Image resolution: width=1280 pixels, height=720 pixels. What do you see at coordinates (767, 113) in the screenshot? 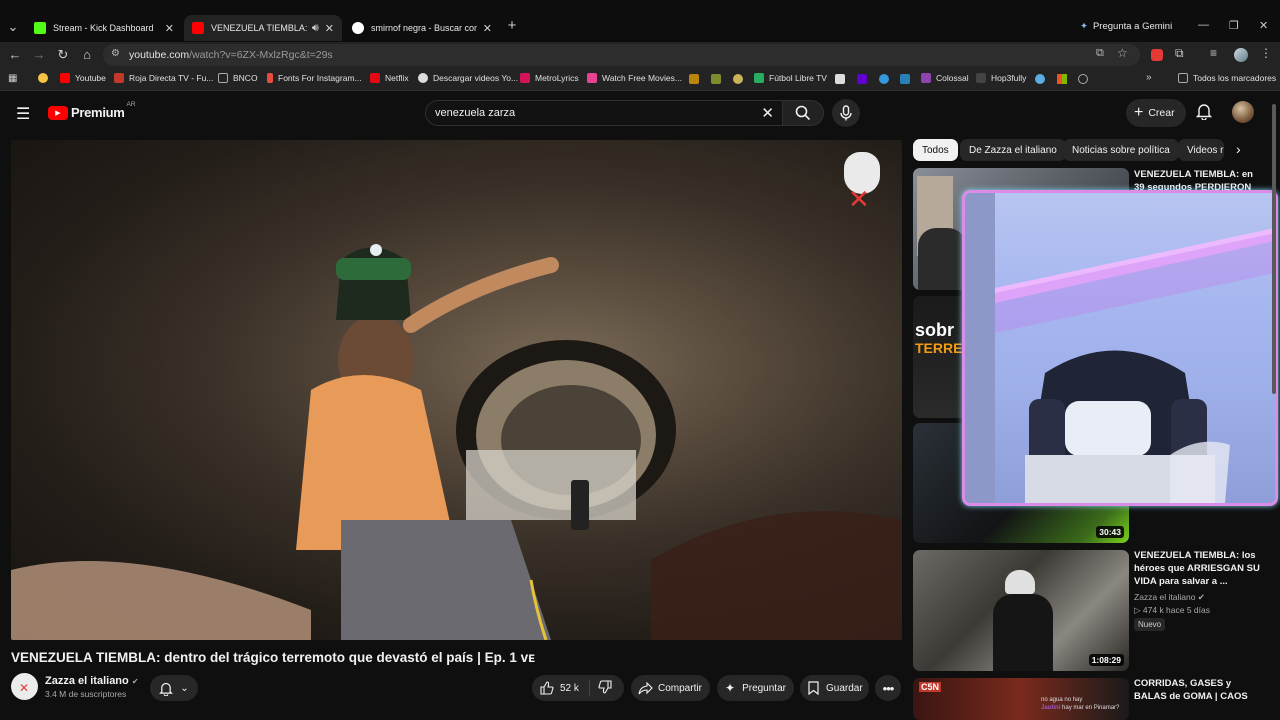
I see `clear-search-icon: ✕` at bounding box center [767, 113].